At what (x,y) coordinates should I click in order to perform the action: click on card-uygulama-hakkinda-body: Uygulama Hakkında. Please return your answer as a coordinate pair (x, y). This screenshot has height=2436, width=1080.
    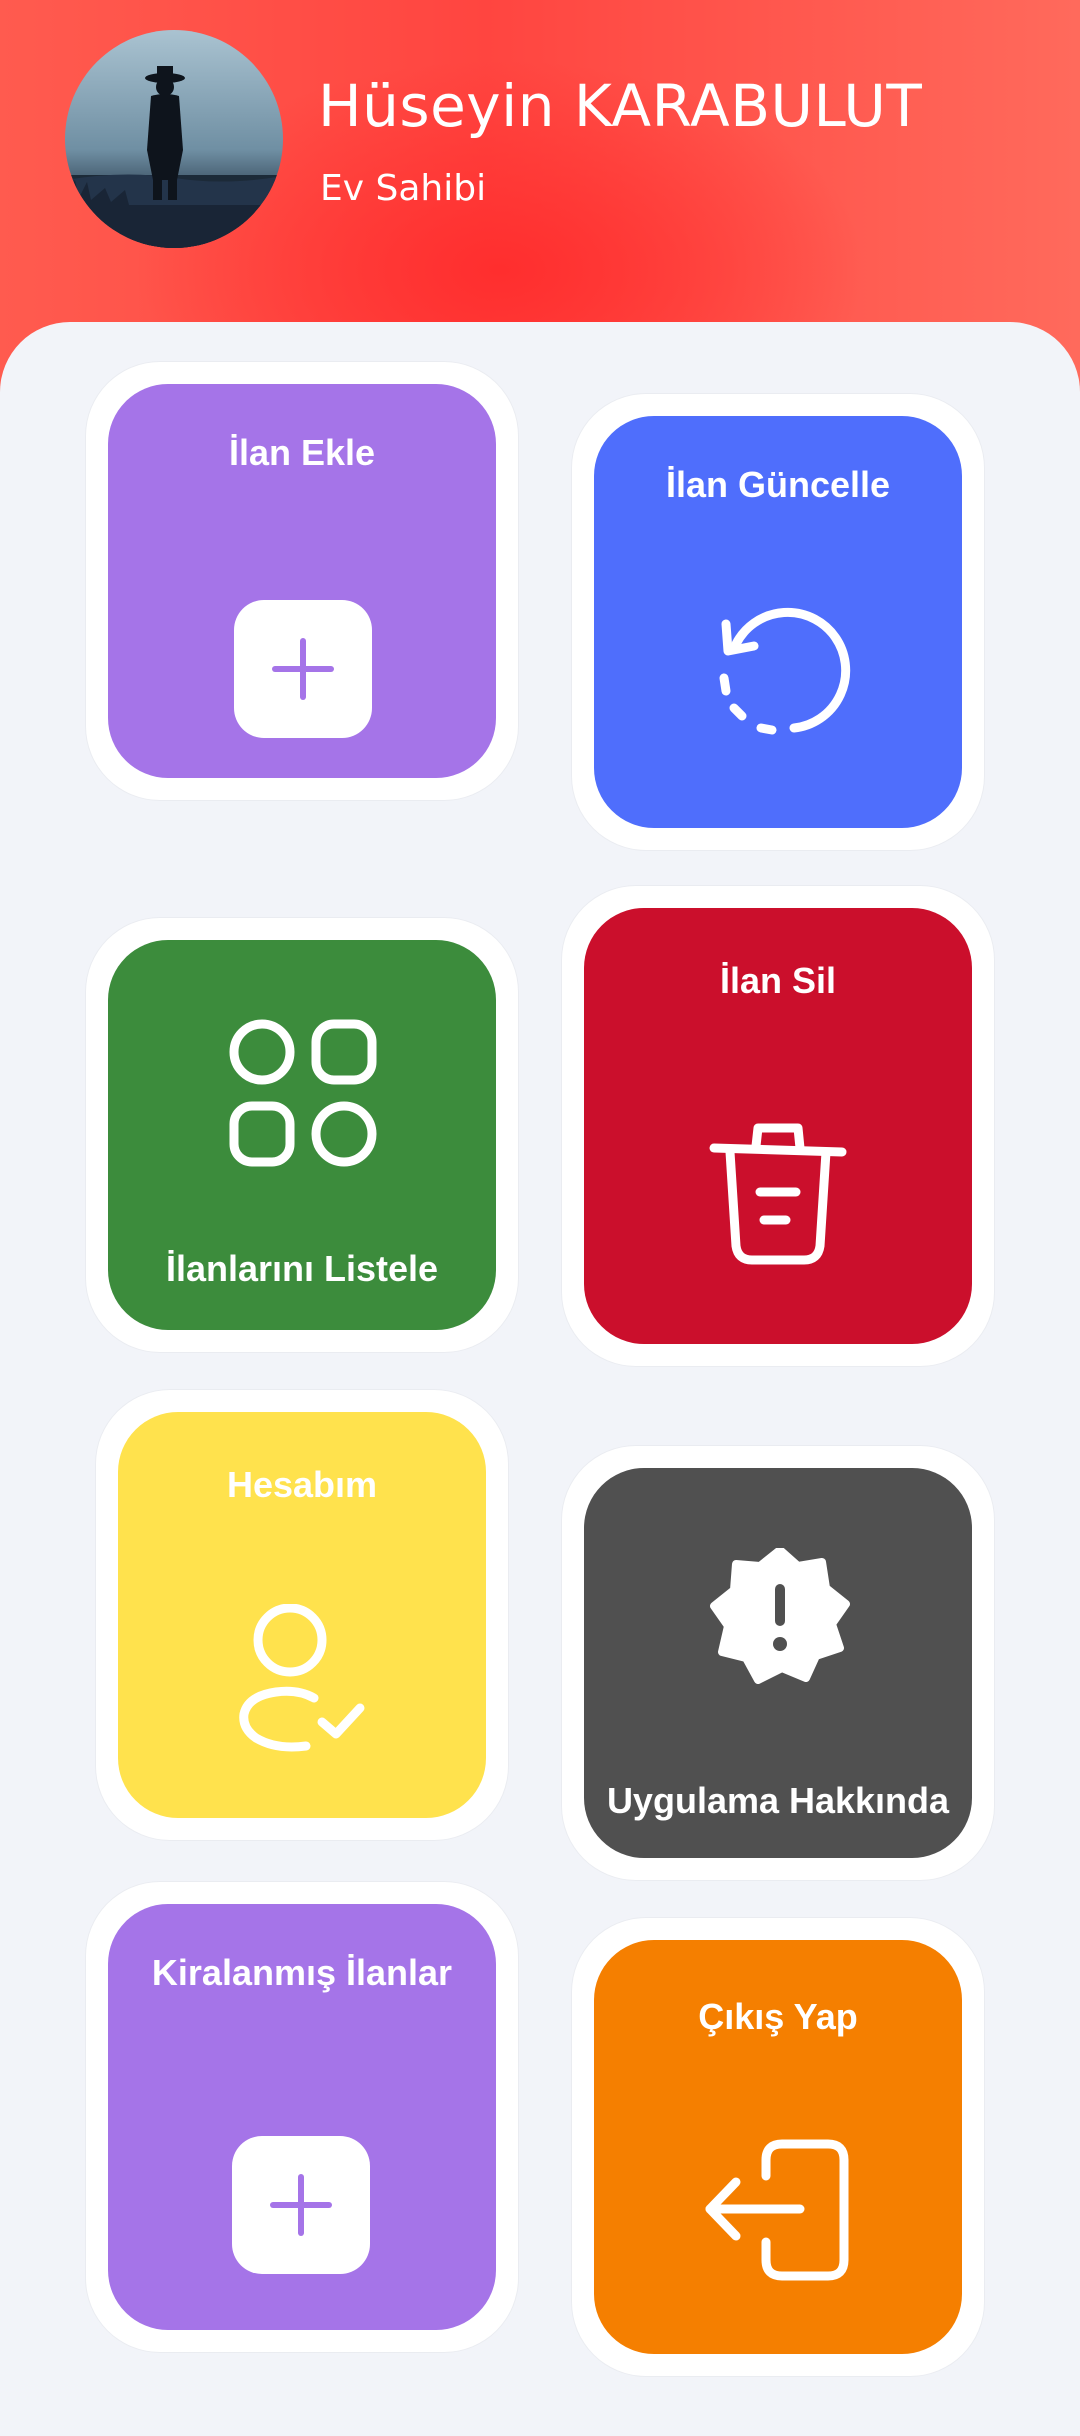
    Looking at the image, I should click on (778, 1663).